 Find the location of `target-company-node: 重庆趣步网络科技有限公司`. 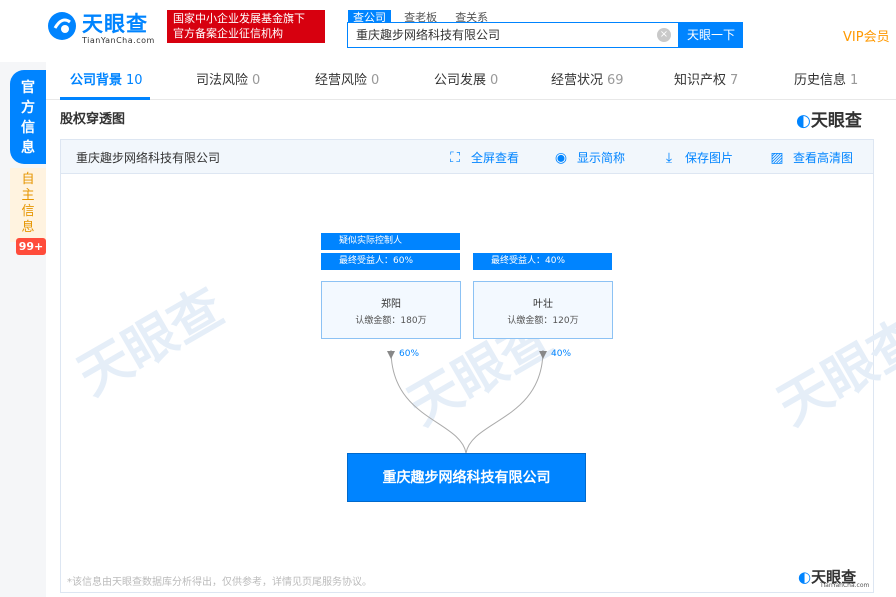

target-company-node: 重庆趣步网络科技有限公司 is located at coordinates (466, 477).